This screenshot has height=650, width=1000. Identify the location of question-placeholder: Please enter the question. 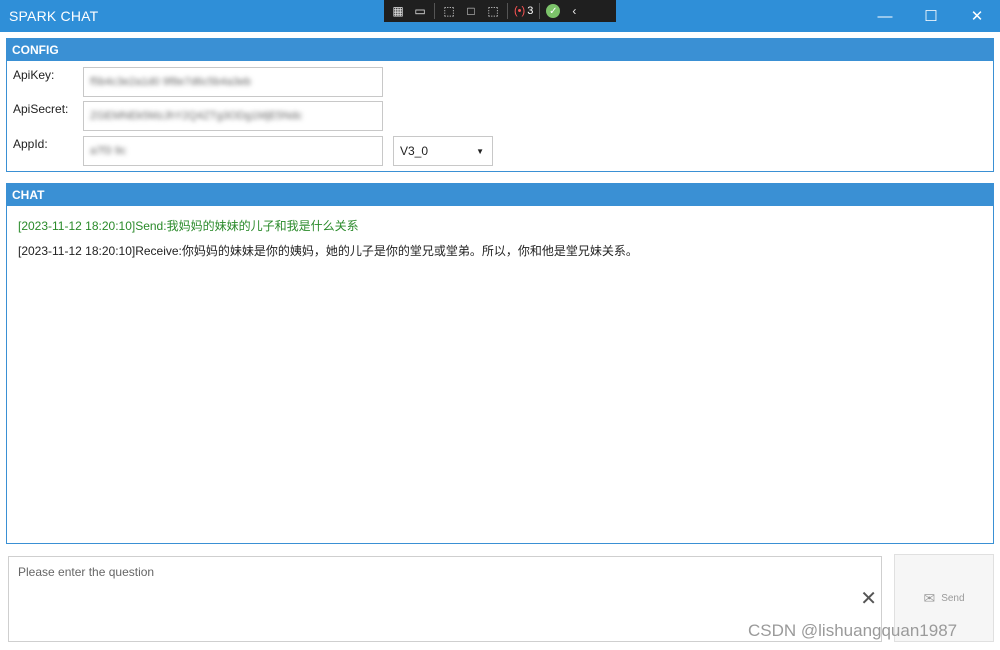
(86, 572).